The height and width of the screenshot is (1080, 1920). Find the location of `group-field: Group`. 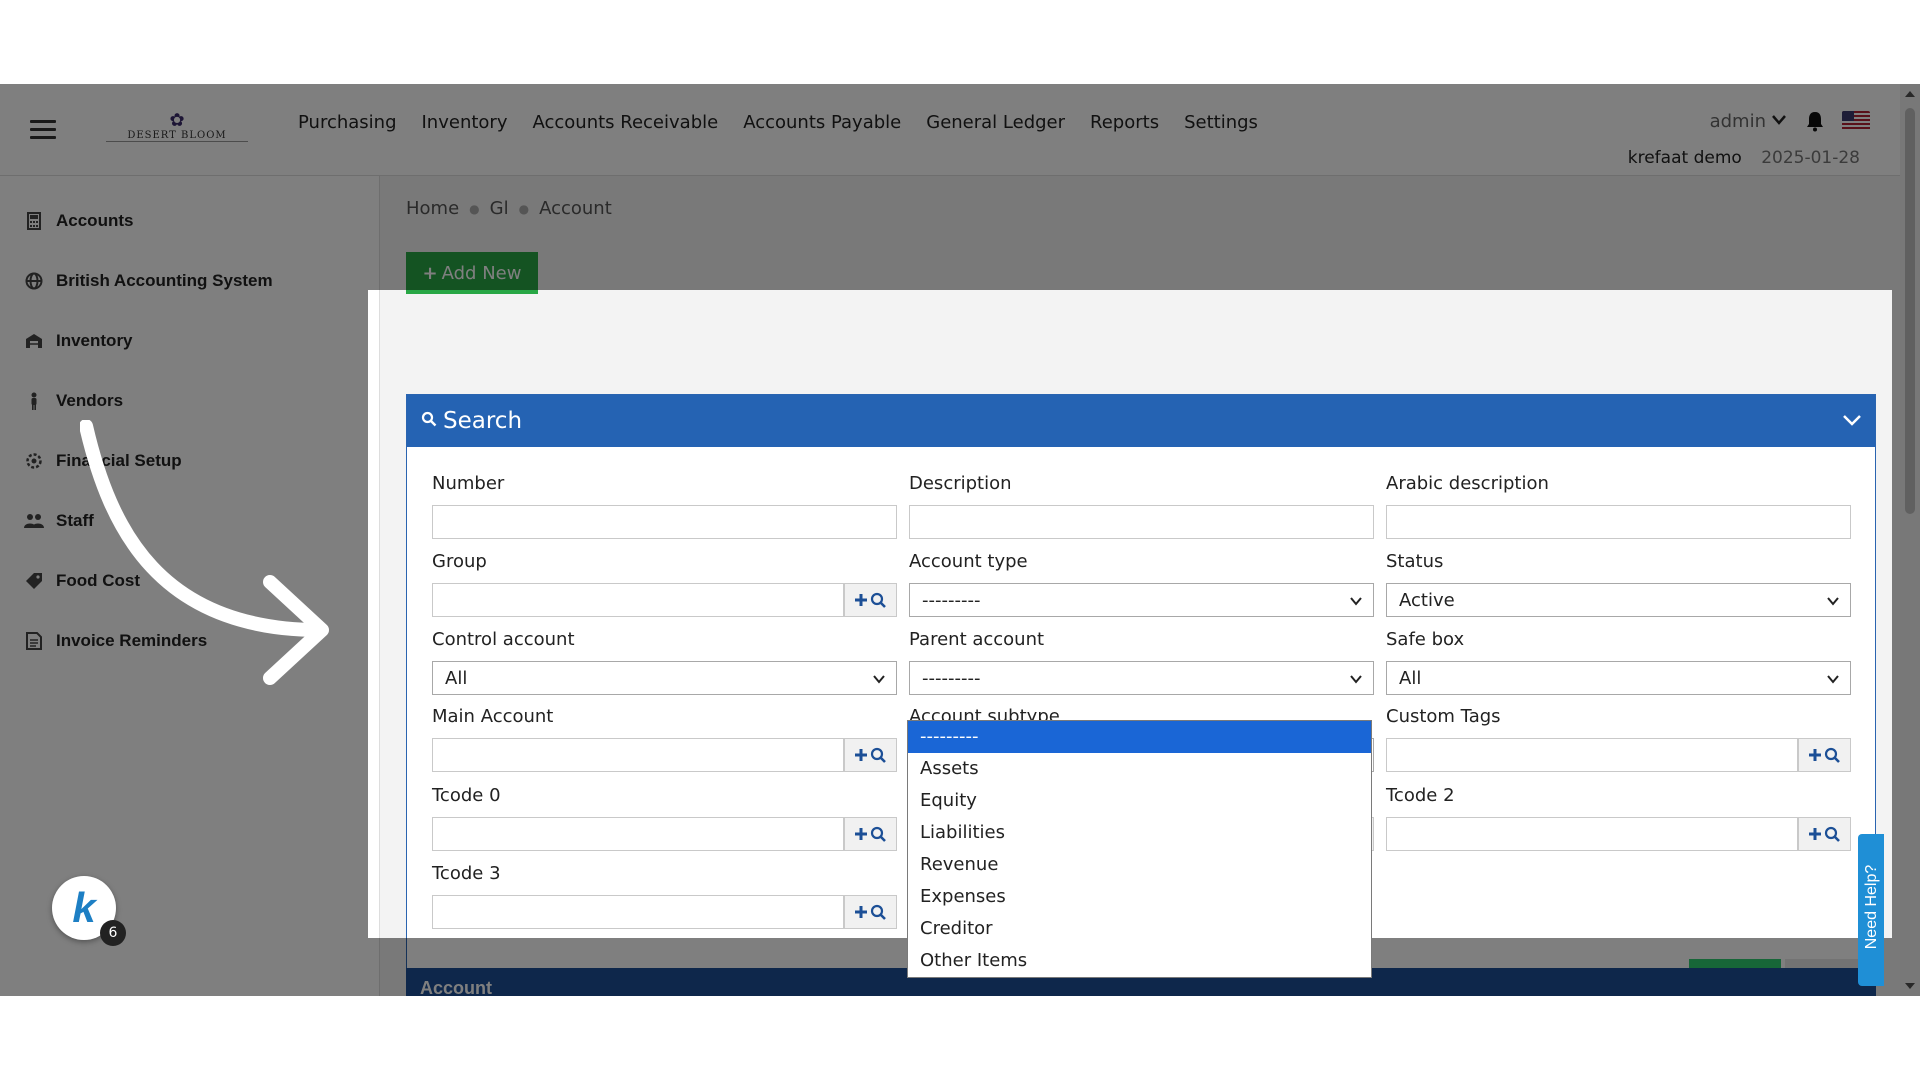

group-field: Group is located at coordinates (664, 584).